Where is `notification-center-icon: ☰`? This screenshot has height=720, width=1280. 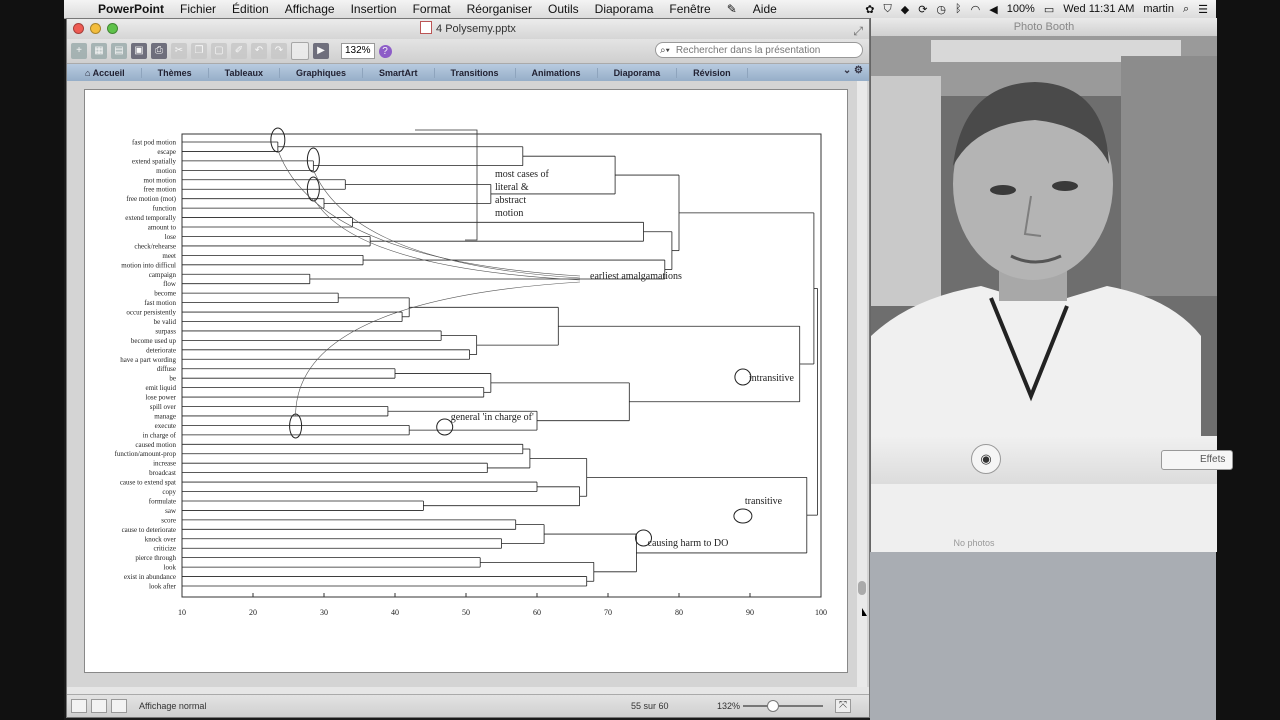
notification-center-icon: ☰ is located at coordinates (1203, 9).